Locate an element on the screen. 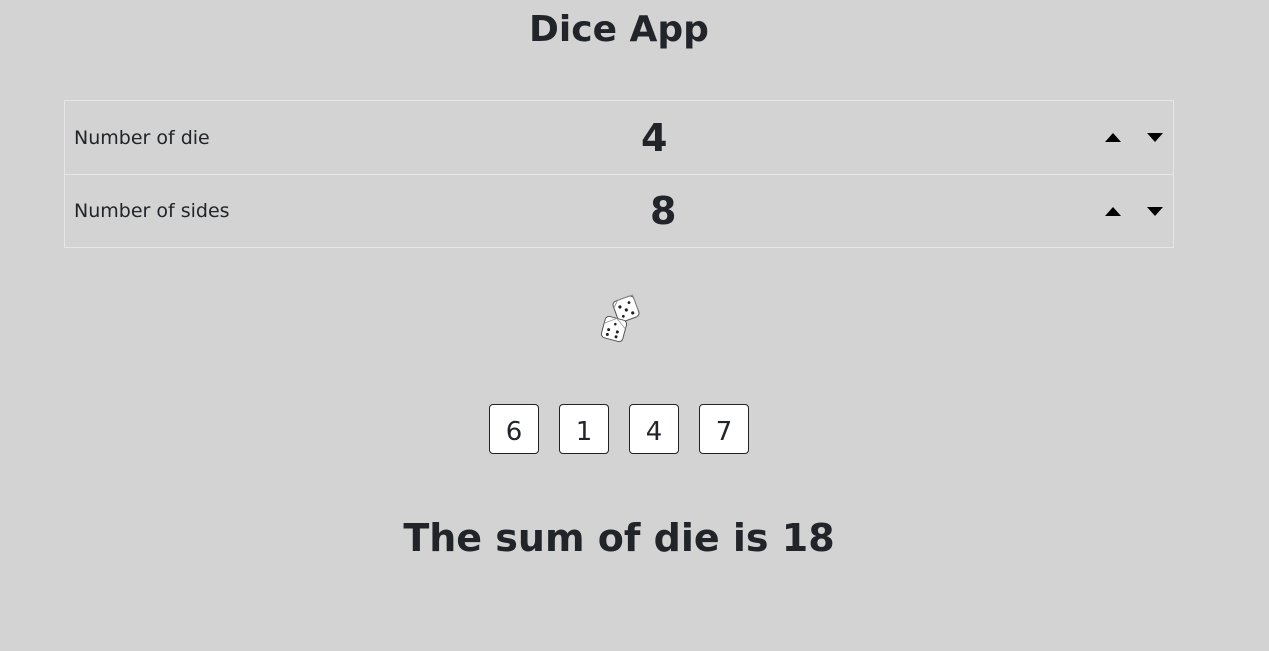 This screenshot has height=651, width=1269. number-of-sides-label: Number of sides is located at coordinates (152, 211).